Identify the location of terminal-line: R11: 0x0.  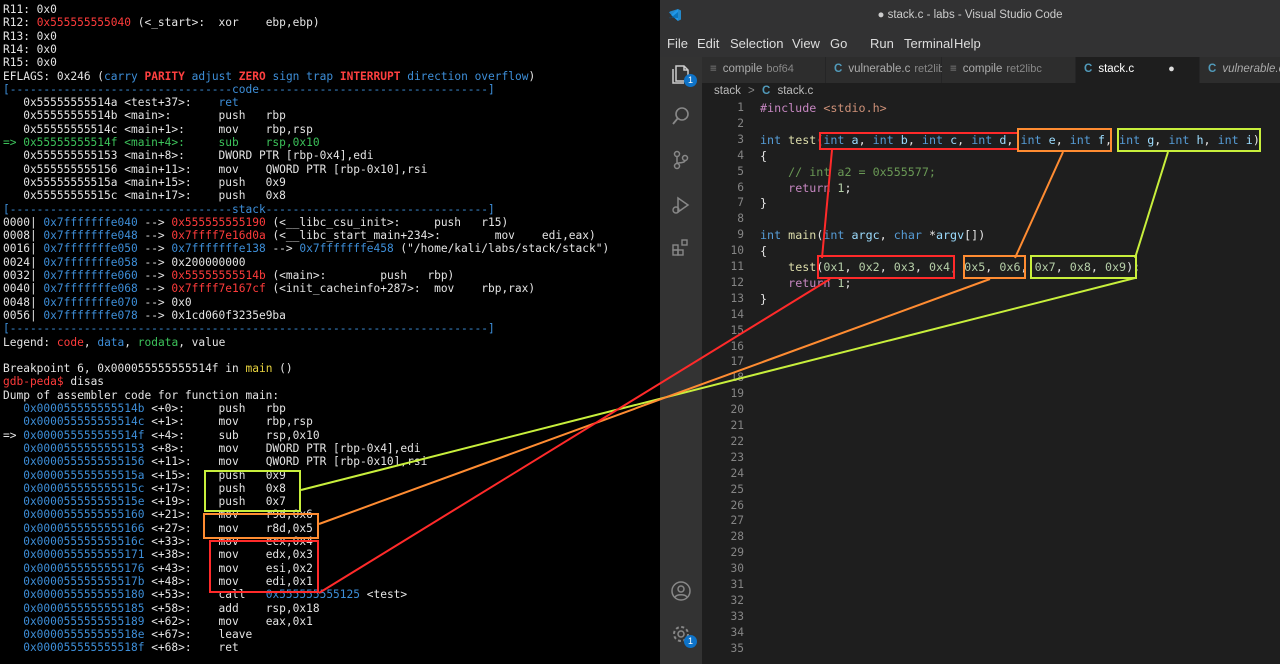
(30, 9).